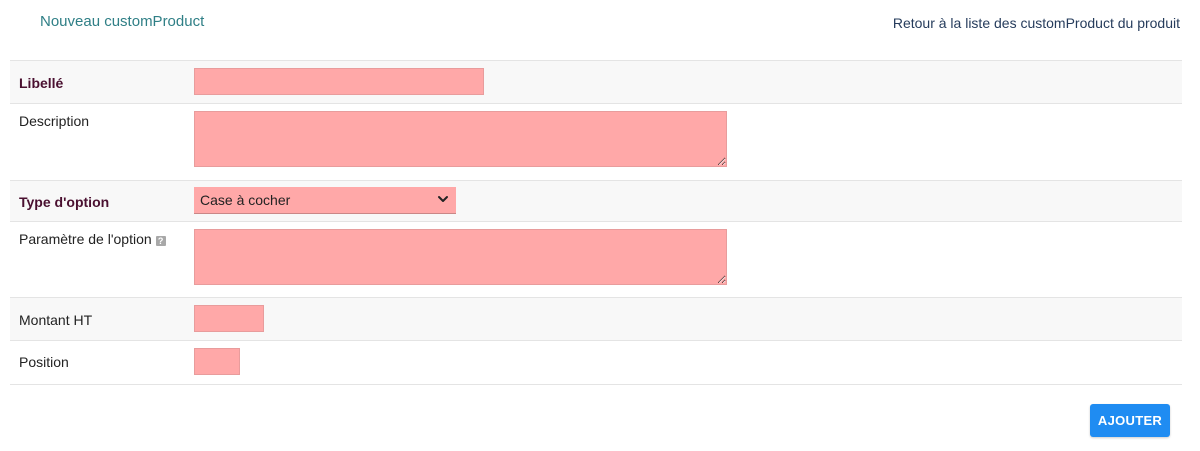  Describe the element at coordinates (325, 200) in the screenshot. I see `type-option-select: Case à cocher` at that location.